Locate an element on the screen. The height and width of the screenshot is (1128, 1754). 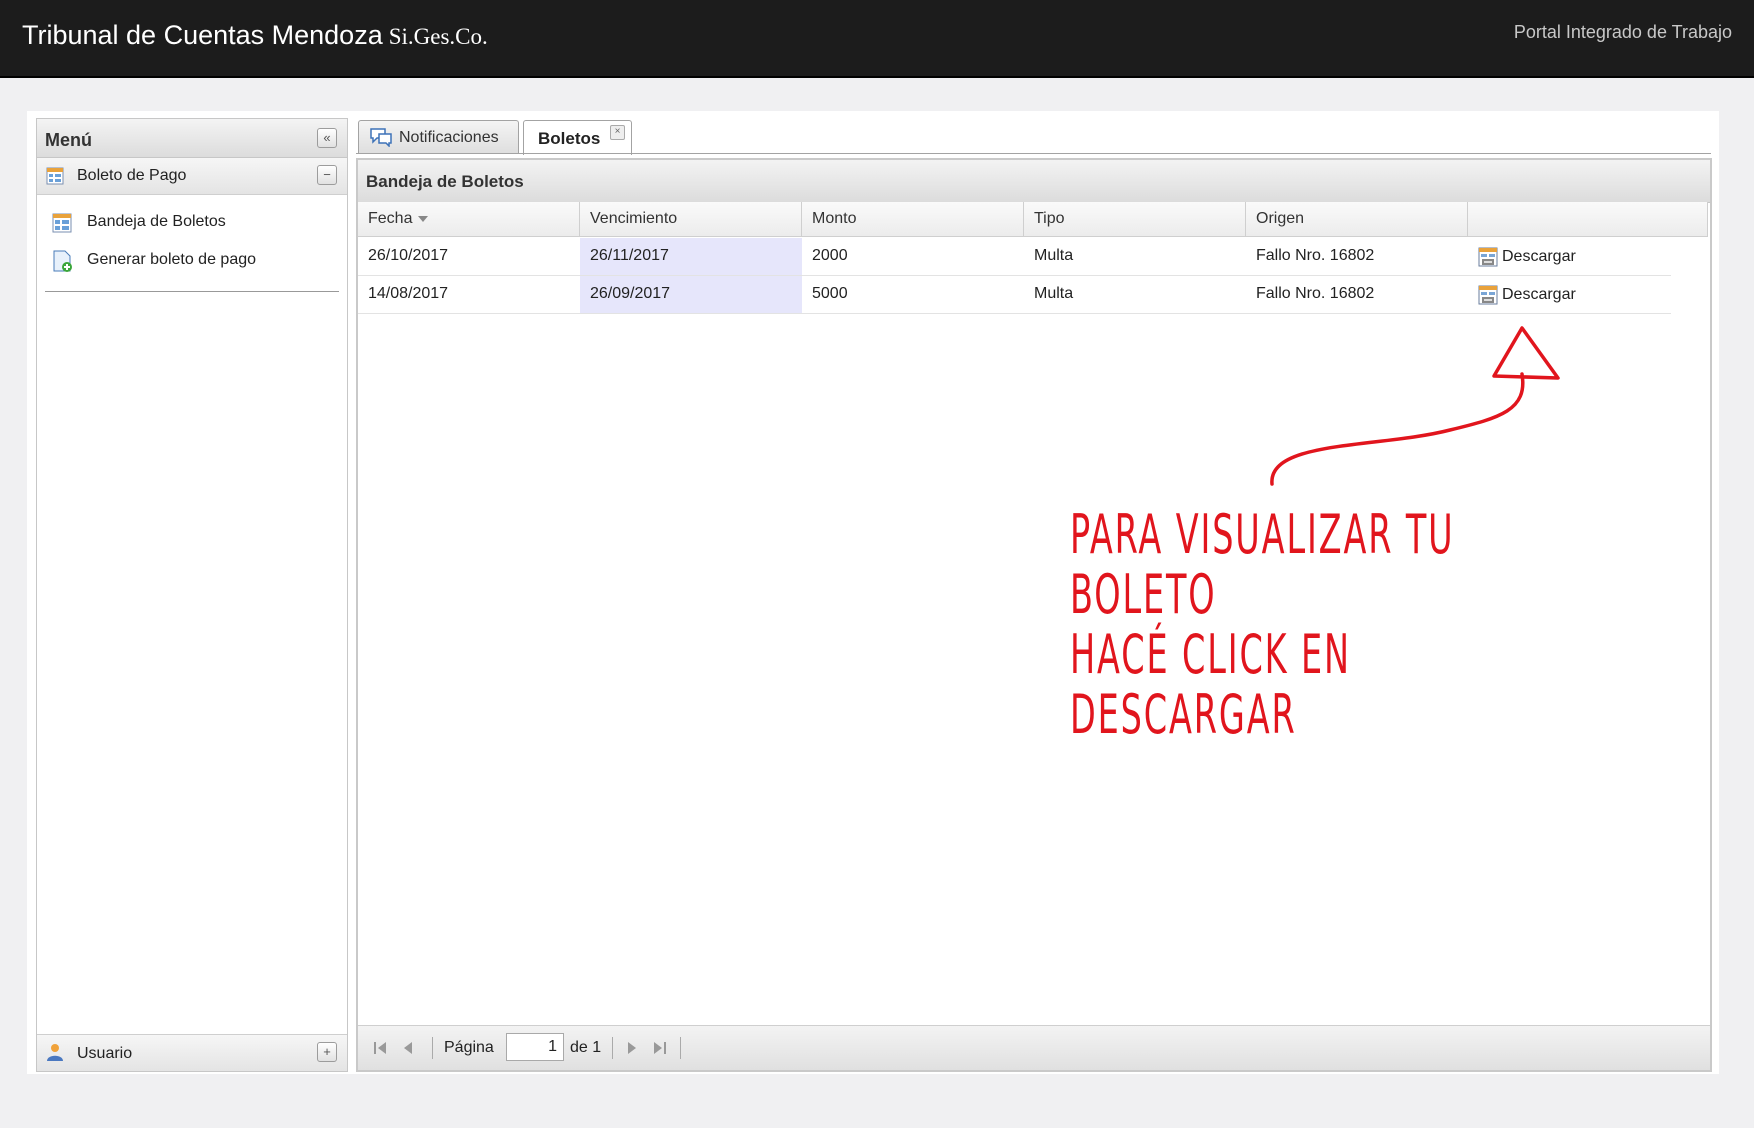
cell-monto: 5000 is located at coordinates (830, 293).